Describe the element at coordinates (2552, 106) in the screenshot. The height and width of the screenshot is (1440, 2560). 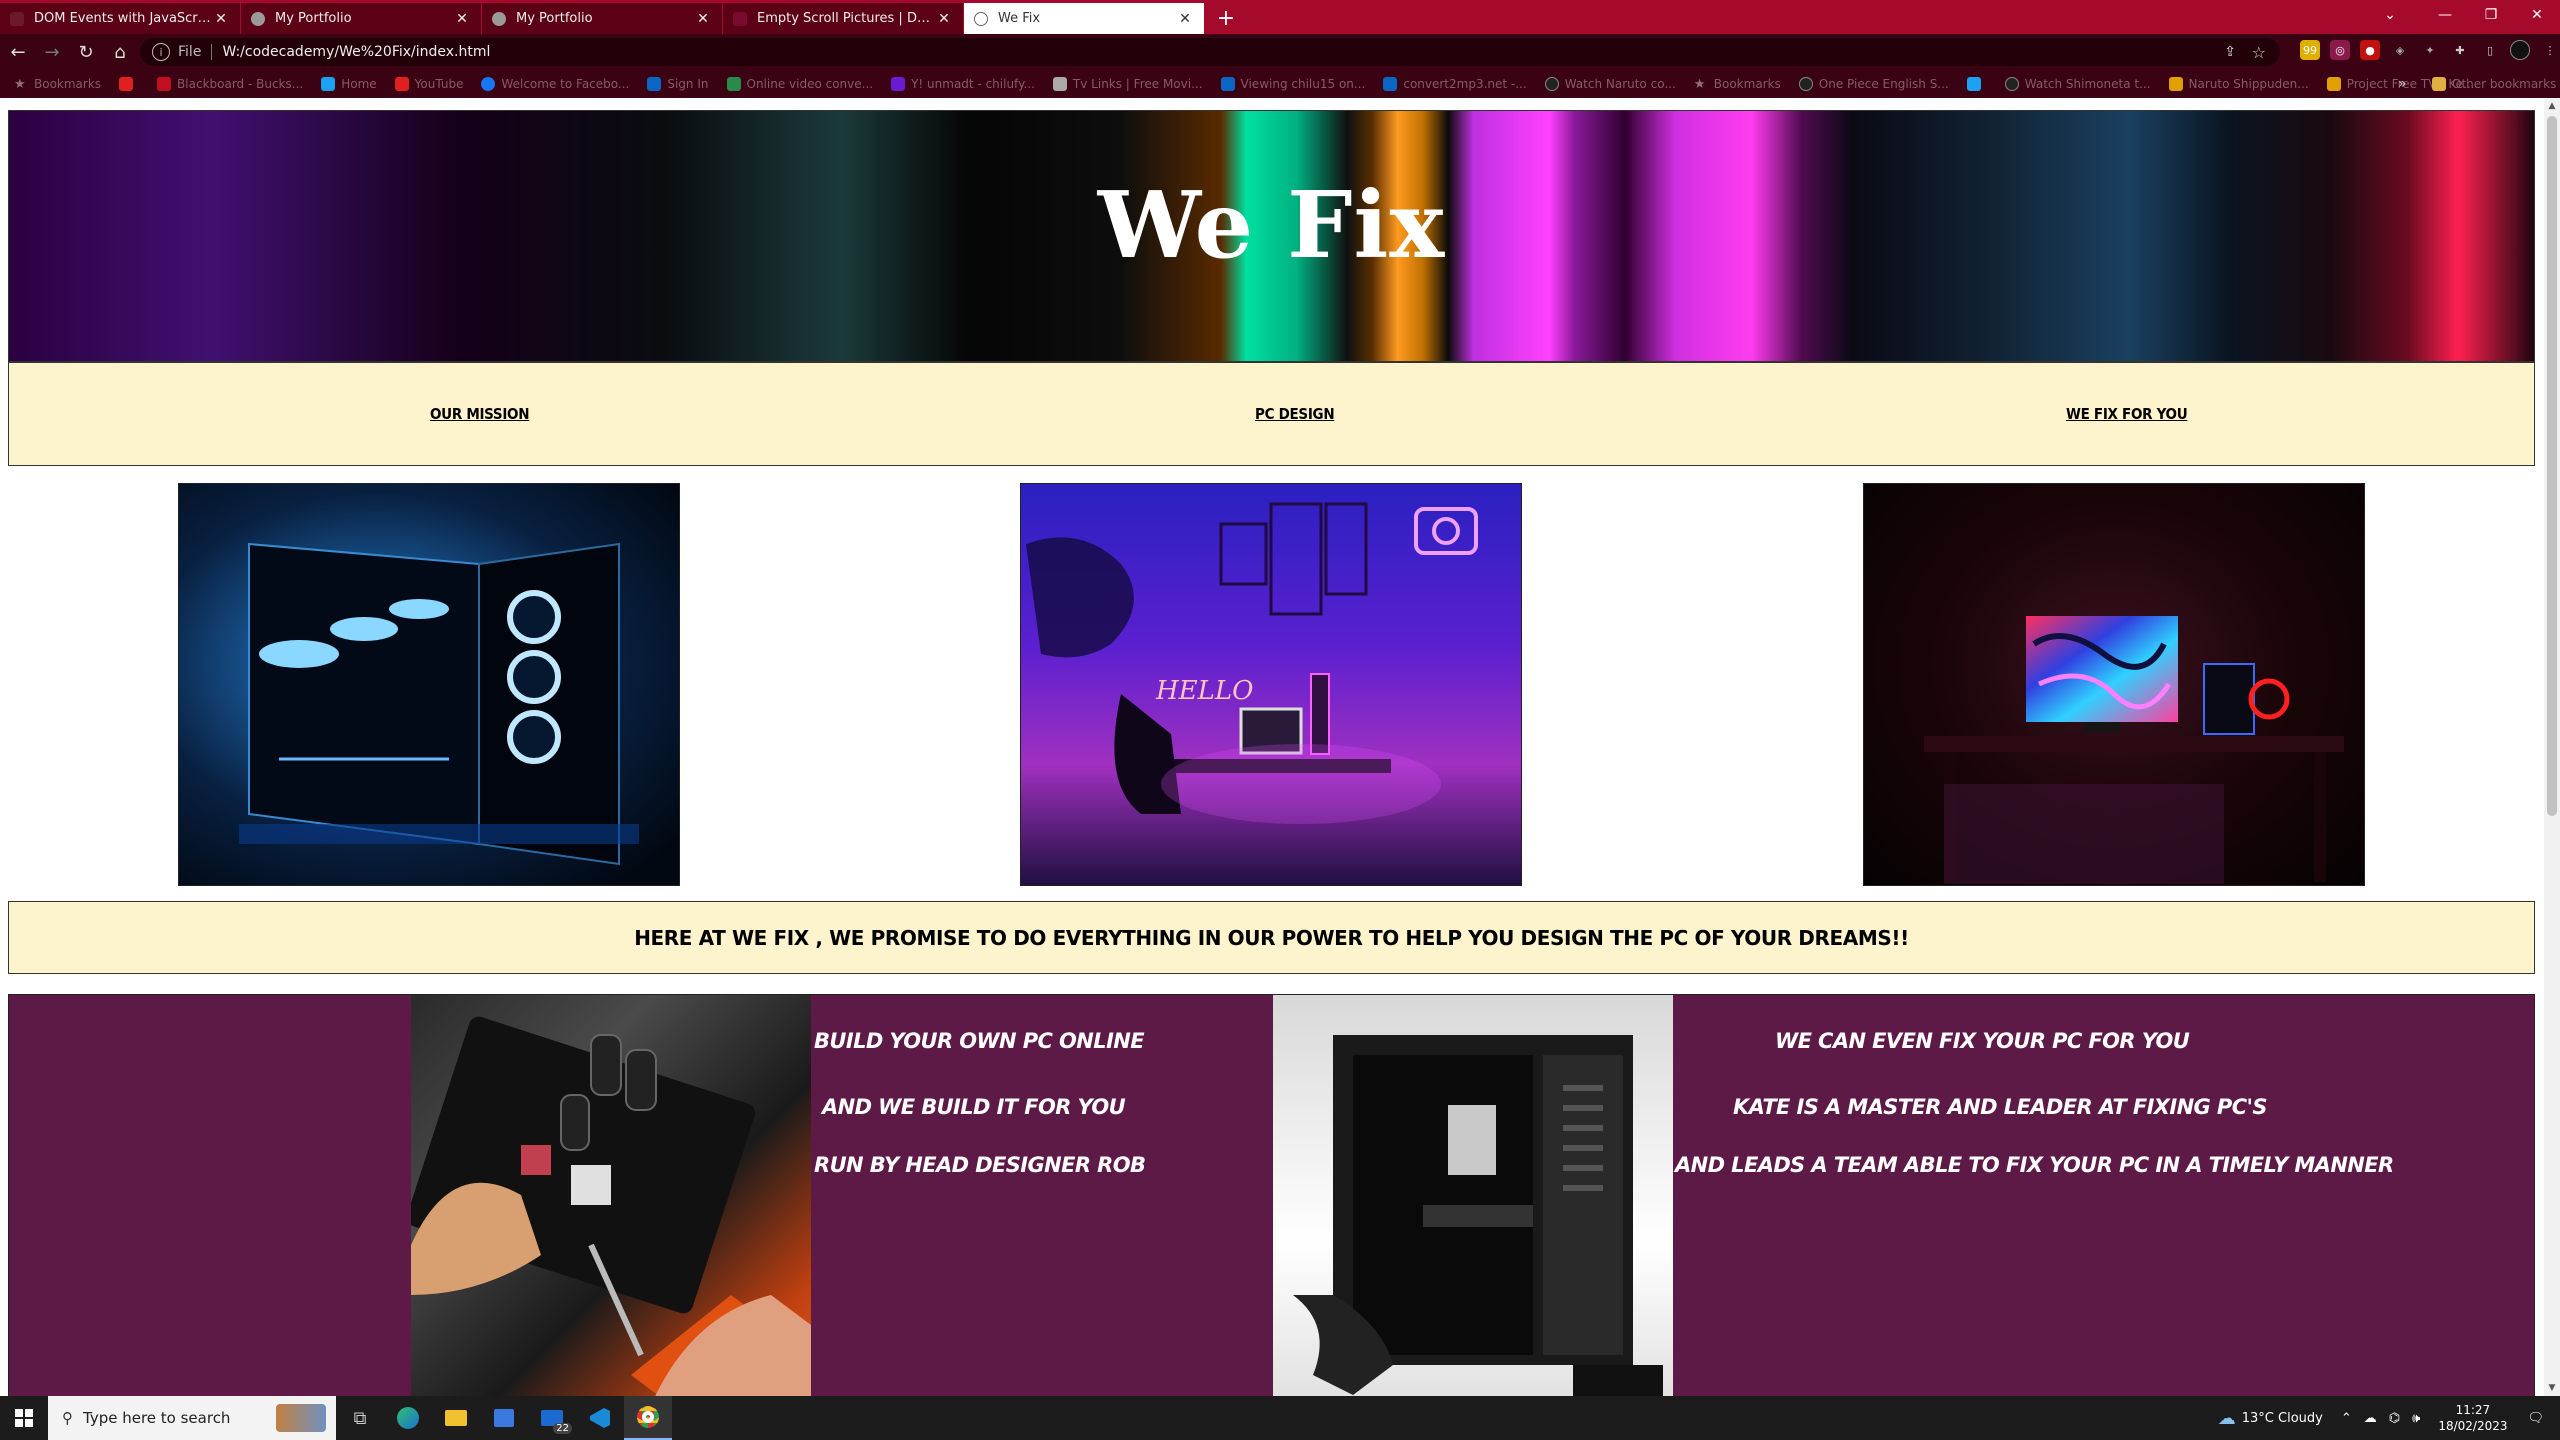
I see `scroll-up-icon: ▲` at that location.